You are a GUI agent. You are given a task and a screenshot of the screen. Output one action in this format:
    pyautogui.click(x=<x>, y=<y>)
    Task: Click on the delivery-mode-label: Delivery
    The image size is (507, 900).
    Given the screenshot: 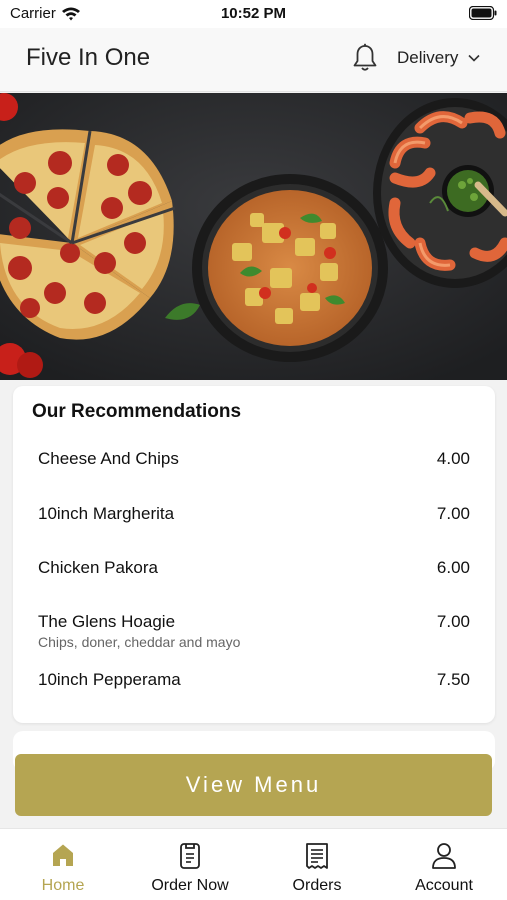 What is the action you would take?
    pyautogui.click(x=428, y=57)
    